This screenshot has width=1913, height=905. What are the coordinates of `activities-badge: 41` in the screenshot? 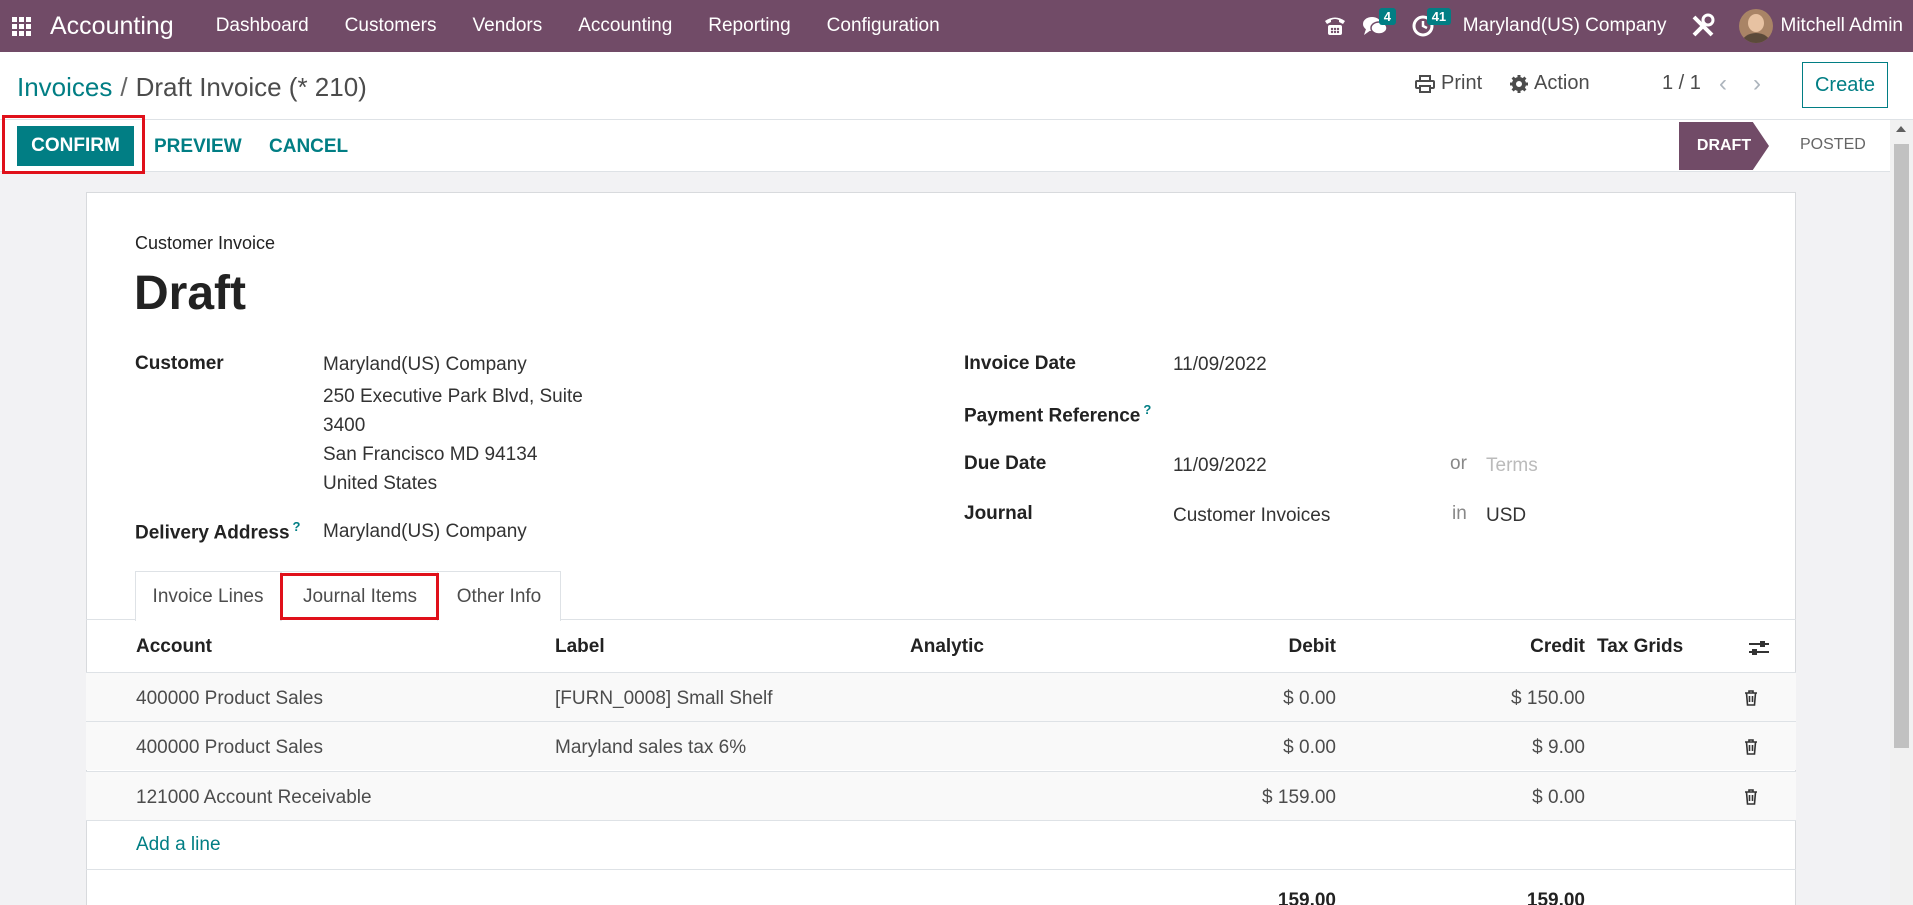 It's located at (1439, 16).